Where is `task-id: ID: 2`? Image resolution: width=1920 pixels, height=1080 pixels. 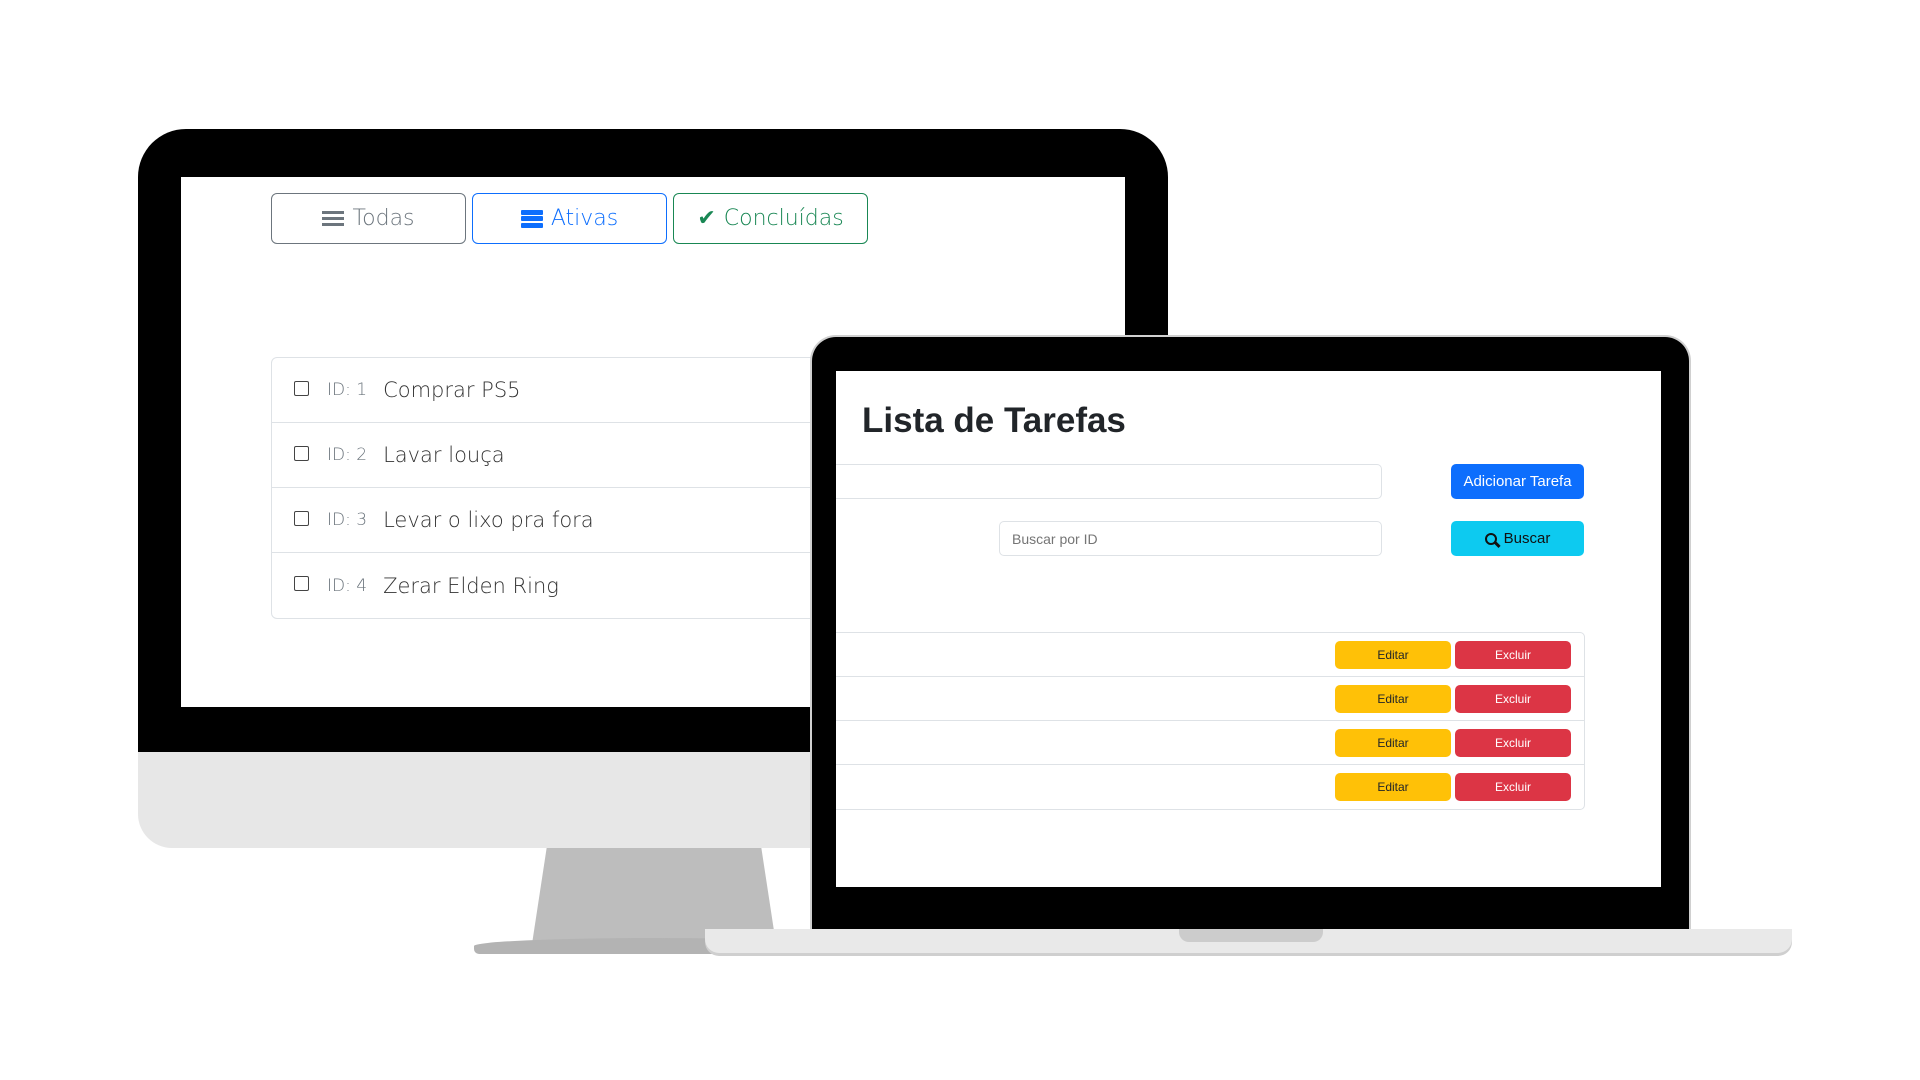 task-id: ID: 2 is located at coordinates (347, 455).